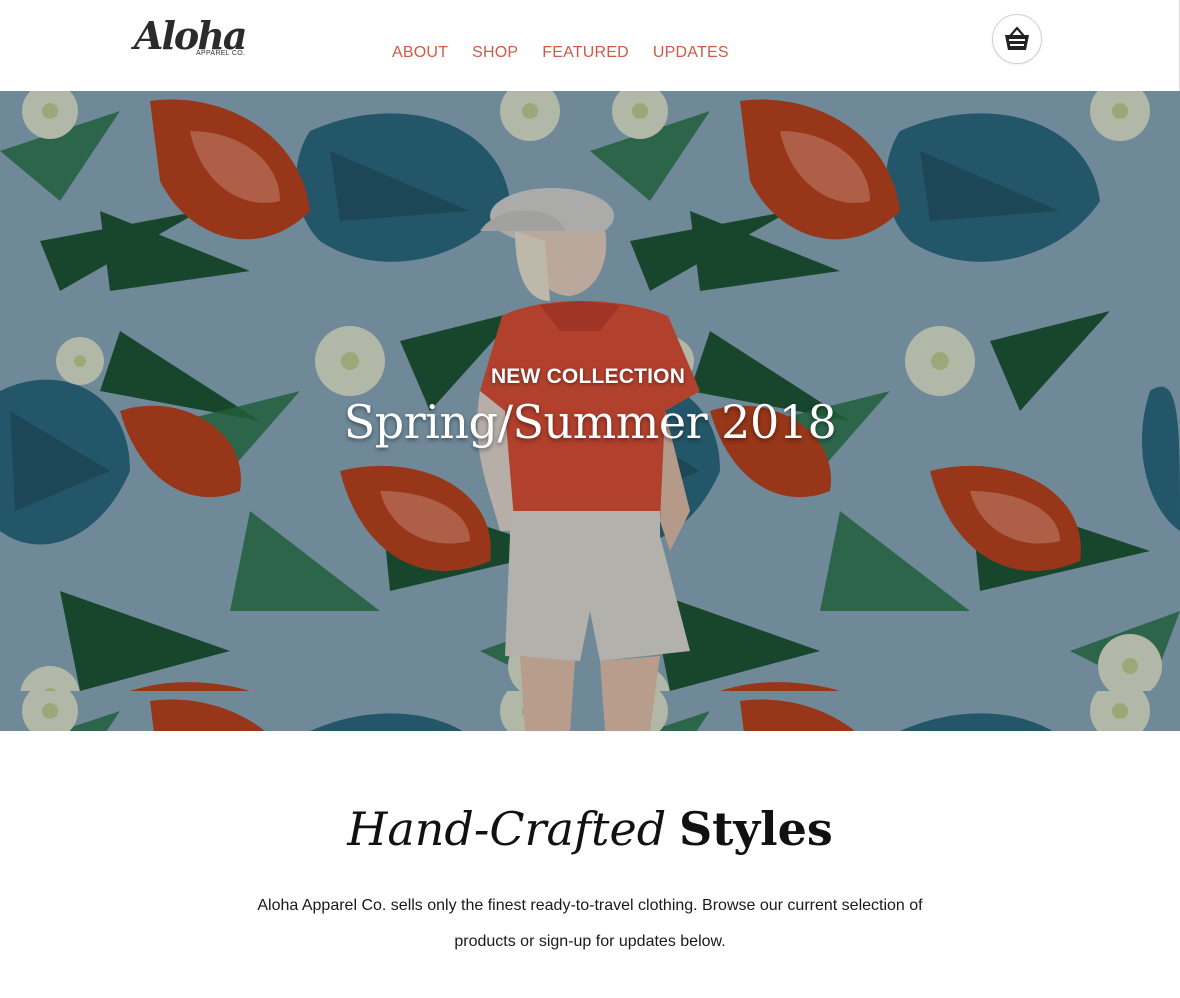 This screenshot has height=998, width=1180. What do you see at coordinates (590, 422) in the screenshot?
I see `hero-title: Spring/Summer 2018` at bounding box center [590, 422].